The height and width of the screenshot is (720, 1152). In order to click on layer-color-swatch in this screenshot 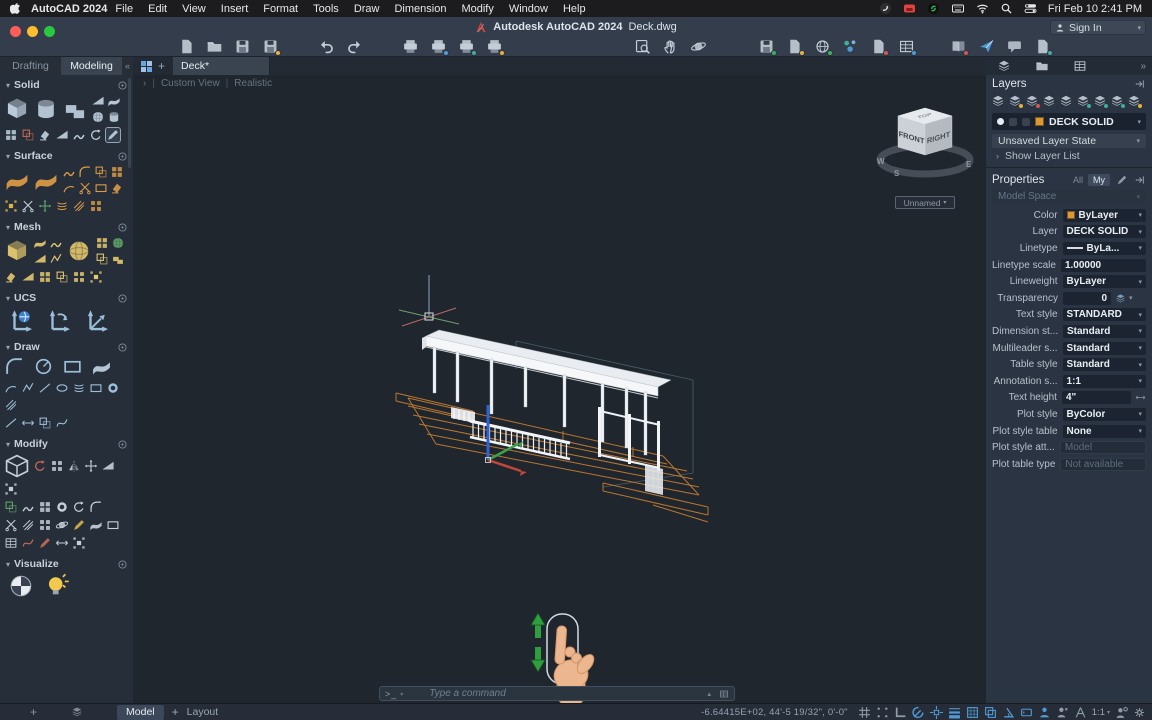, I will do `click(1039, 121)`.